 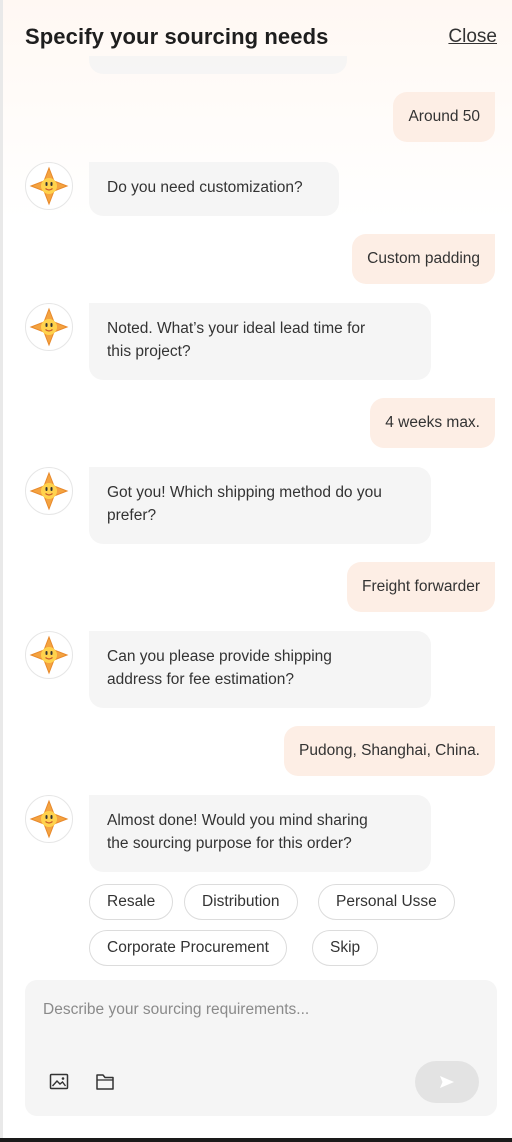 I want to click on message-composer, so click(x=261, y=1048).